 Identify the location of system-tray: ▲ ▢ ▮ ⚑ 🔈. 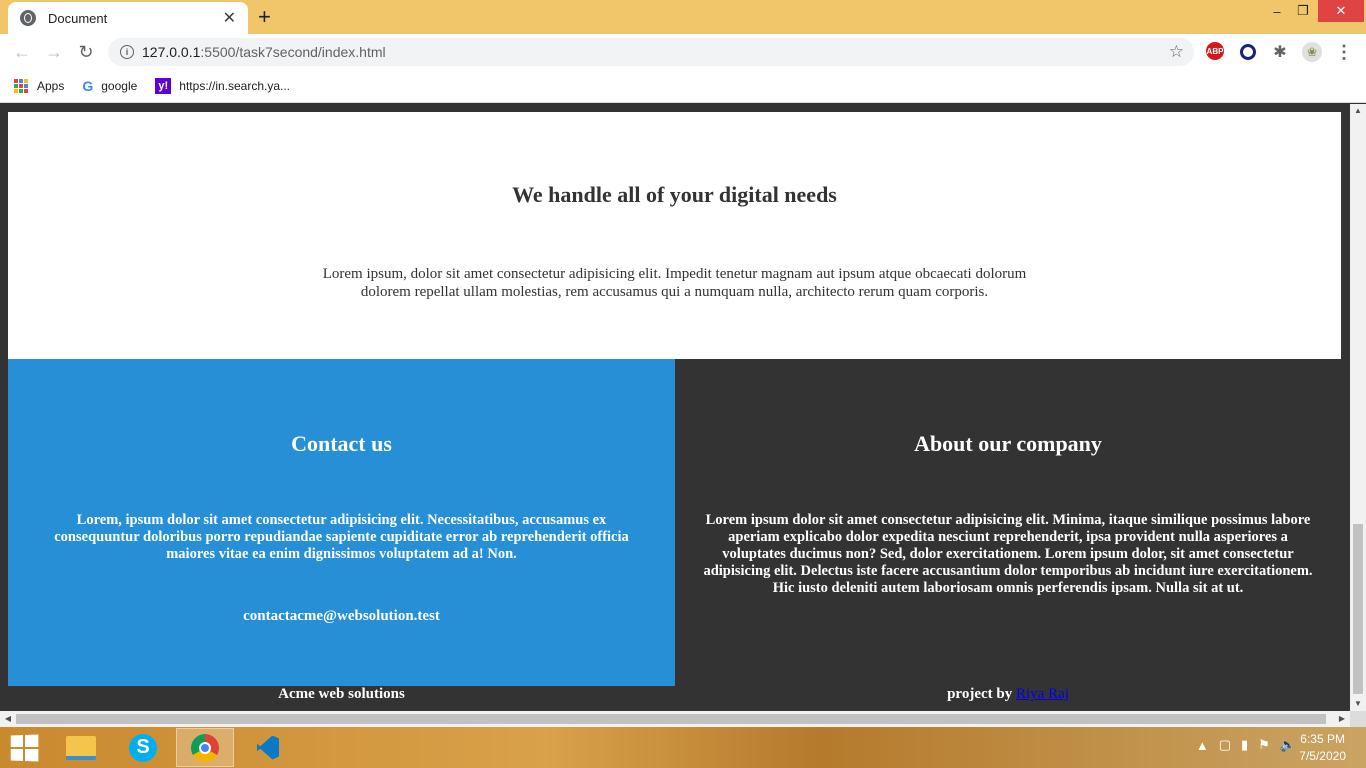
(1246, 745).